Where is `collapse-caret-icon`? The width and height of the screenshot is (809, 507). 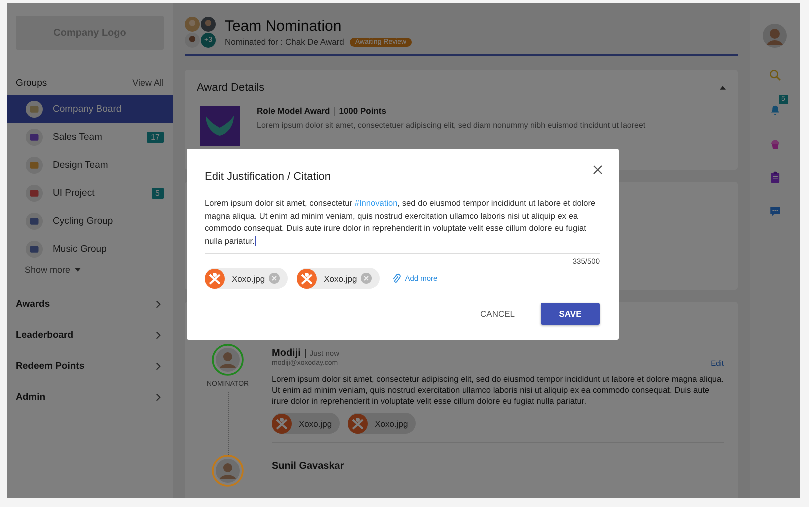
collapse-caret-icon is located at coordinates (723, 88).